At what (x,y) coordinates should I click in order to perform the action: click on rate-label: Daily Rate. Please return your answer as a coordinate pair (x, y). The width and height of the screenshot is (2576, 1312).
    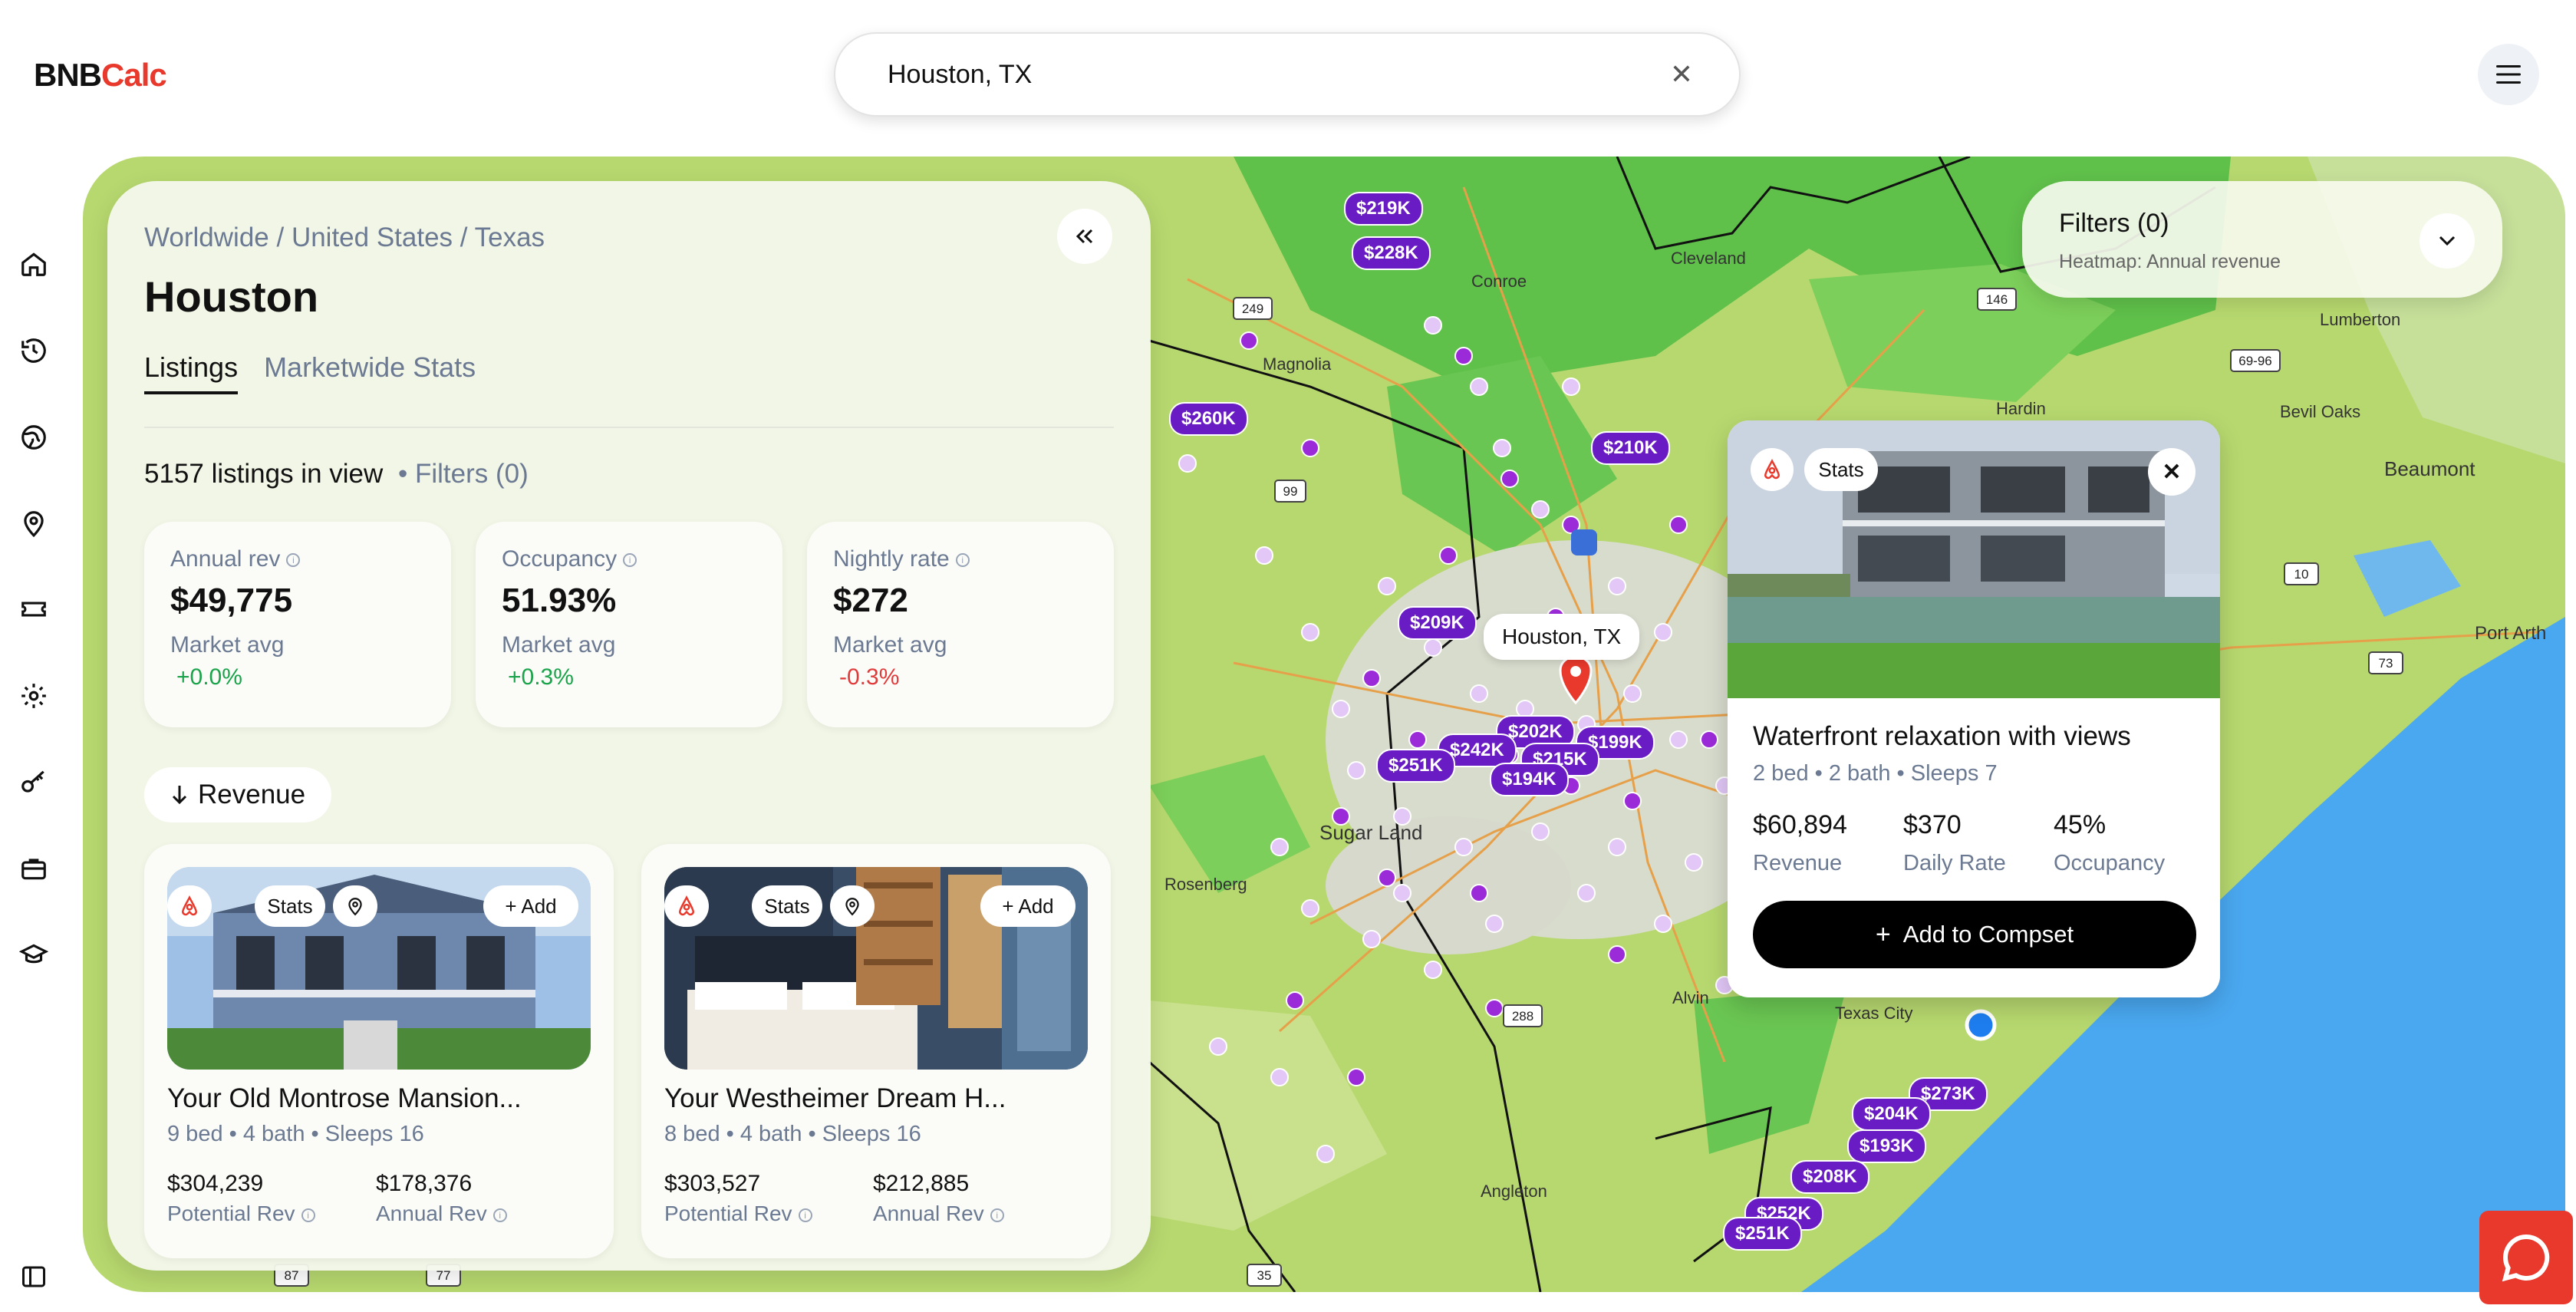
    Looking at the image, I should click on (1954, 863).